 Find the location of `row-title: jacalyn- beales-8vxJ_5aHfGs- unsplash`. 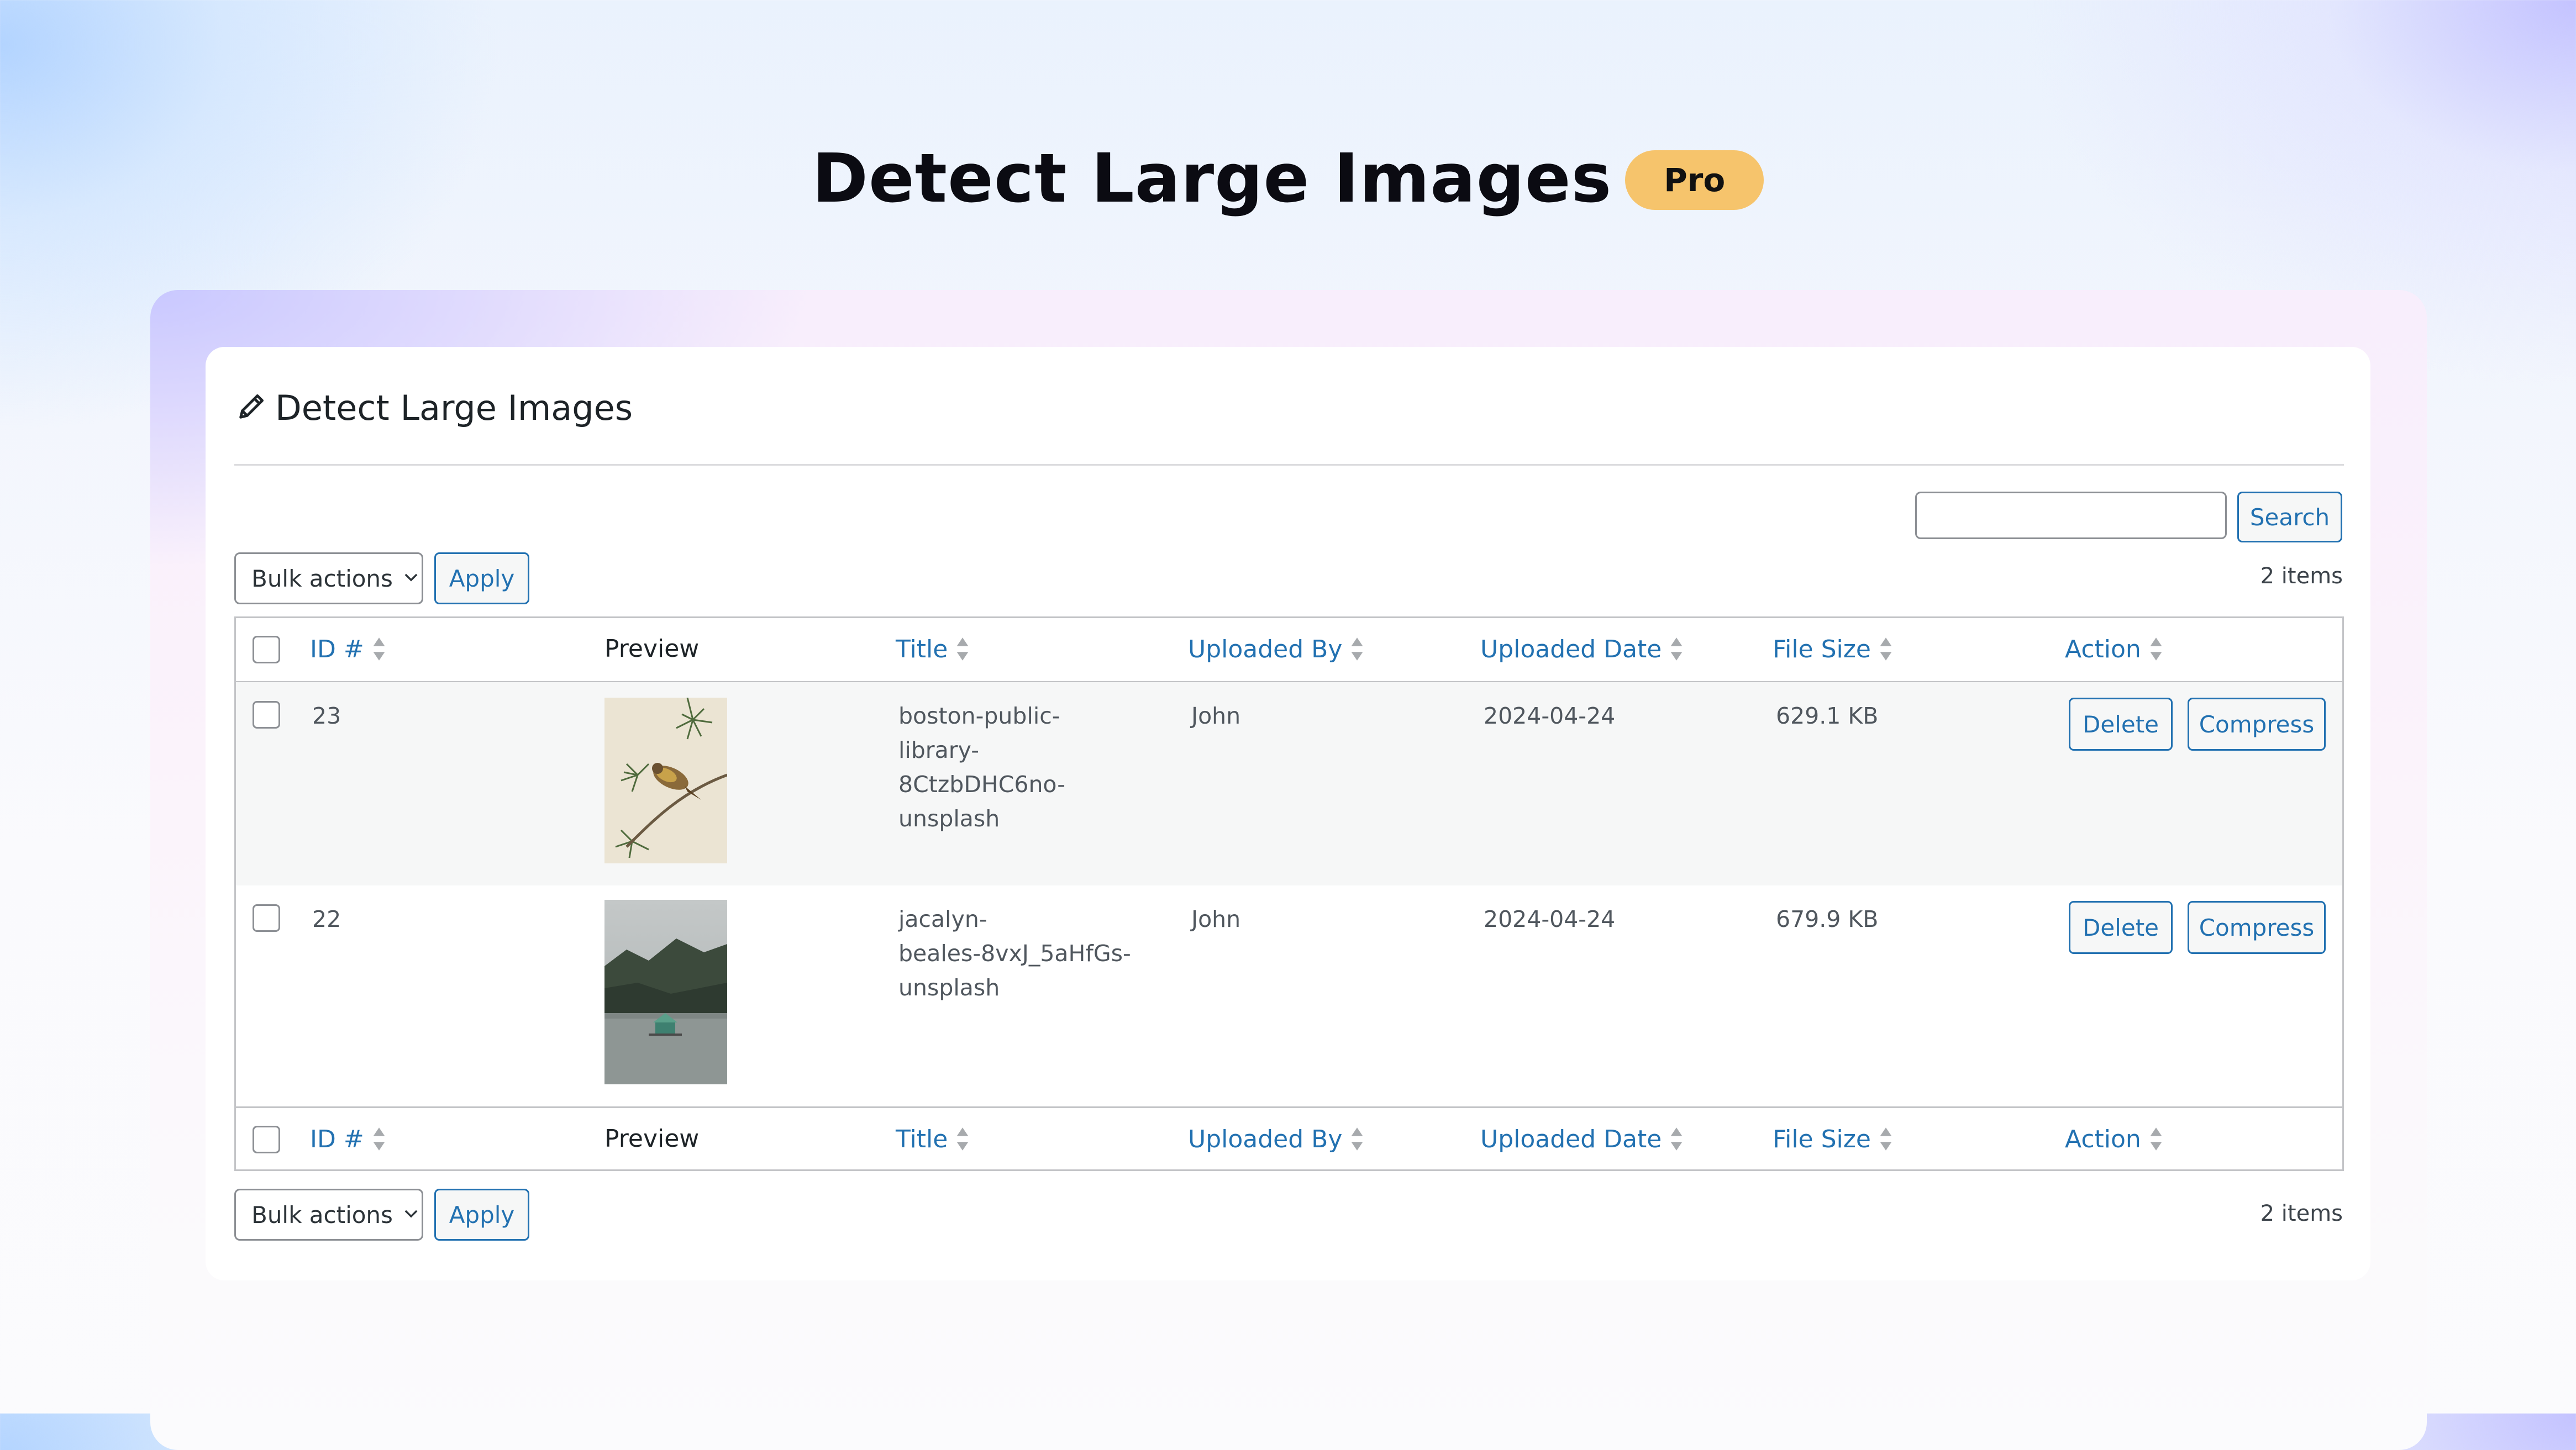

row-title: jacalyn- beales-8vxJ_5aHfGs- unsplash is located at coordinates (1020, 953).